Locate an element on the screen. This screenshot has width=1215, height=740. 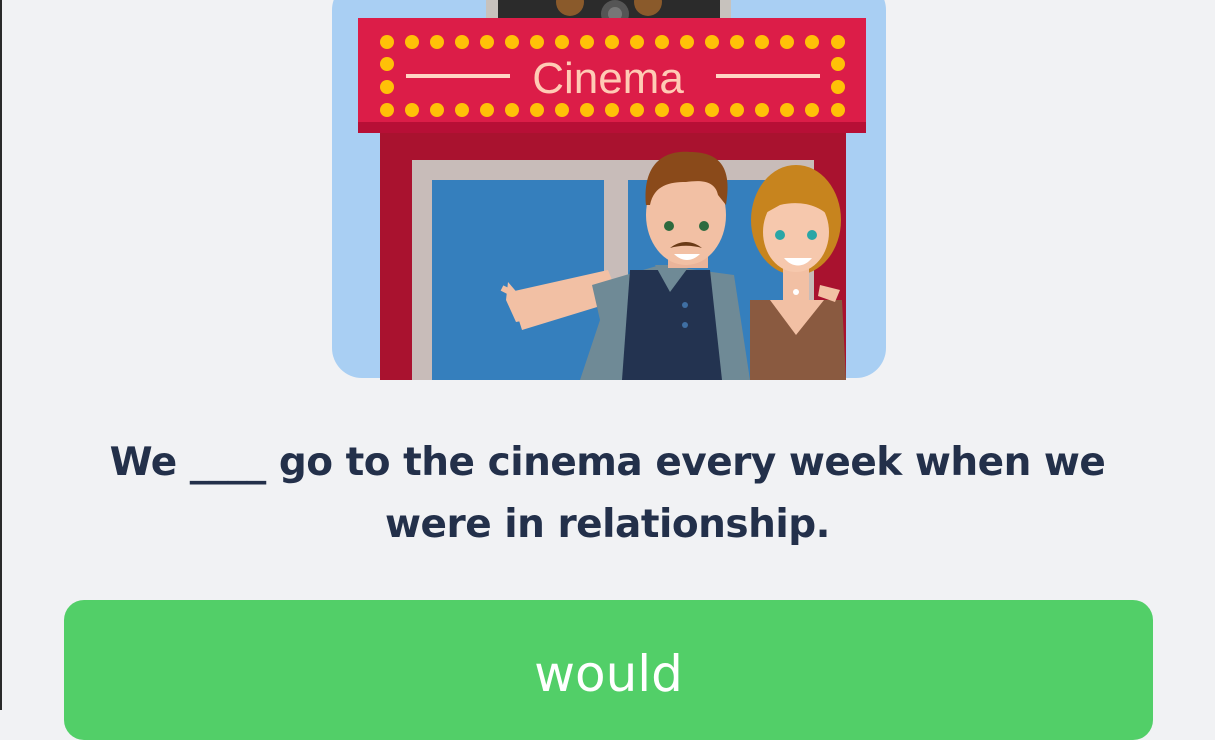
screen-edge is located at coordinates (1, 355).